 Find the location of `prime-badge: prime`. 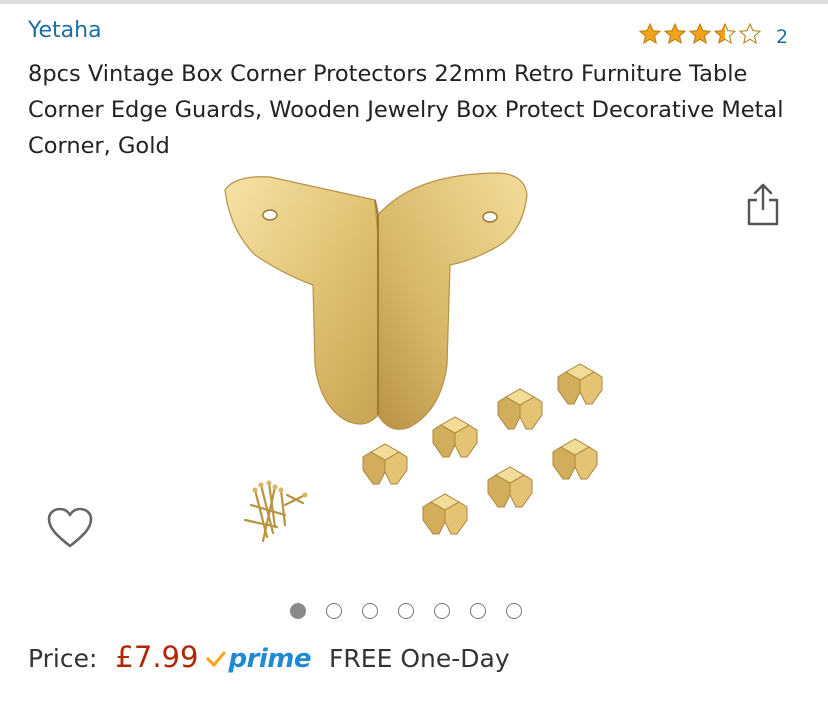

prime-badge: prime is located at coordinates (259, 659).